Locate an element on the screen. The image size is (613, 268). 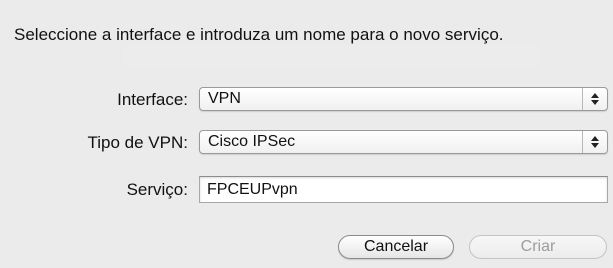
interface-popup-value: VPN is located at coordinates (224, 98).